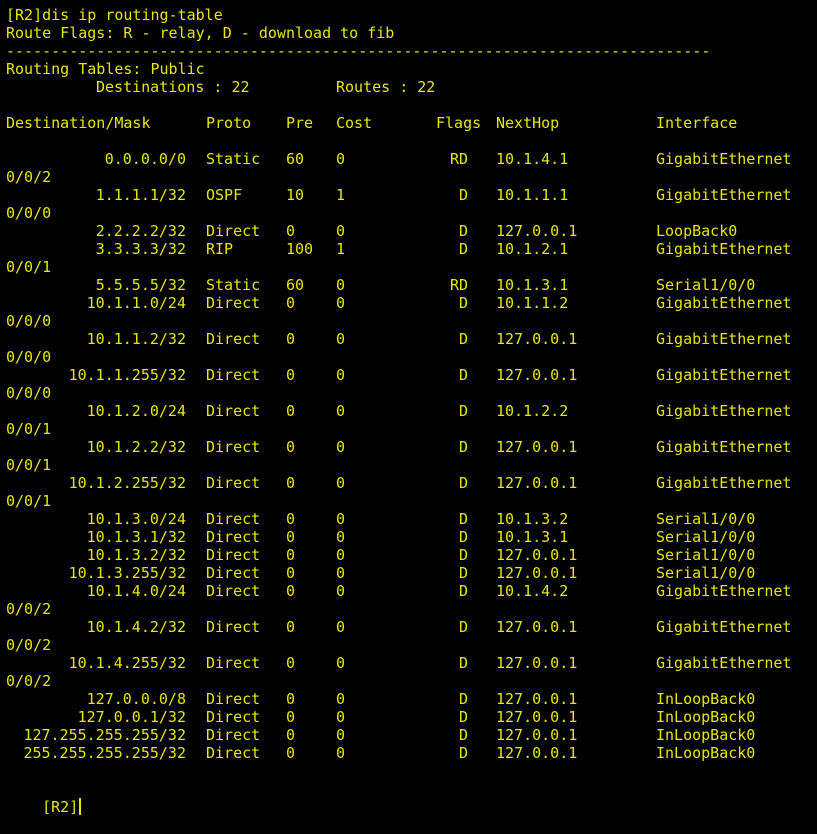 This screenshot has height=834, width=817. What do you see at coordinates (127, 375) in the screenshot?
I see `route-destination: 10.1.1.255/32` at bounding box center [127, 375].